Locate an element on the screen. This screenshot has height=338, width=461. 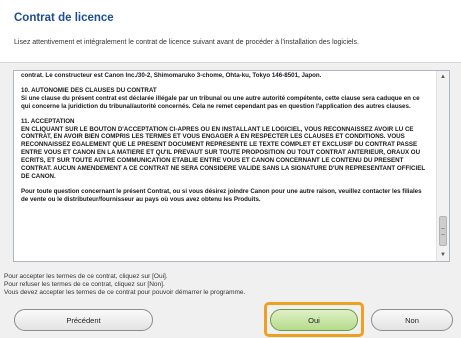
section-11-title: 11. ACCEPTATION is located at coordinates (48, 121).